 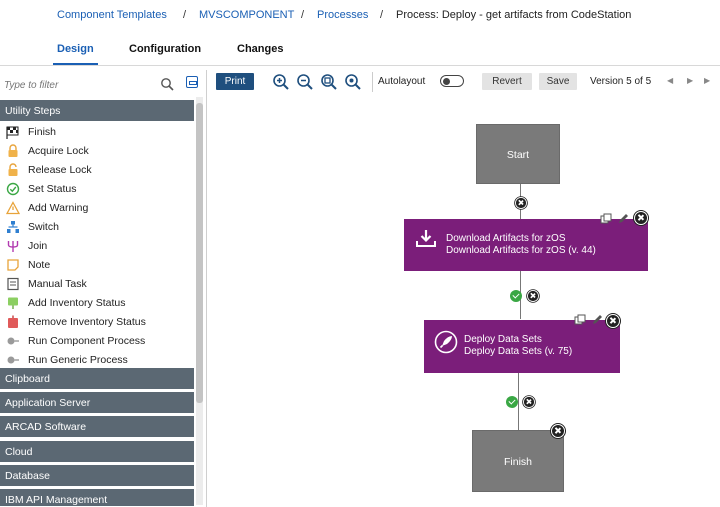 What do you see at coordinates (97, 379) in the screenshot?
I see `category-clipboard: Clipboard` at bounding box center [97, 379].